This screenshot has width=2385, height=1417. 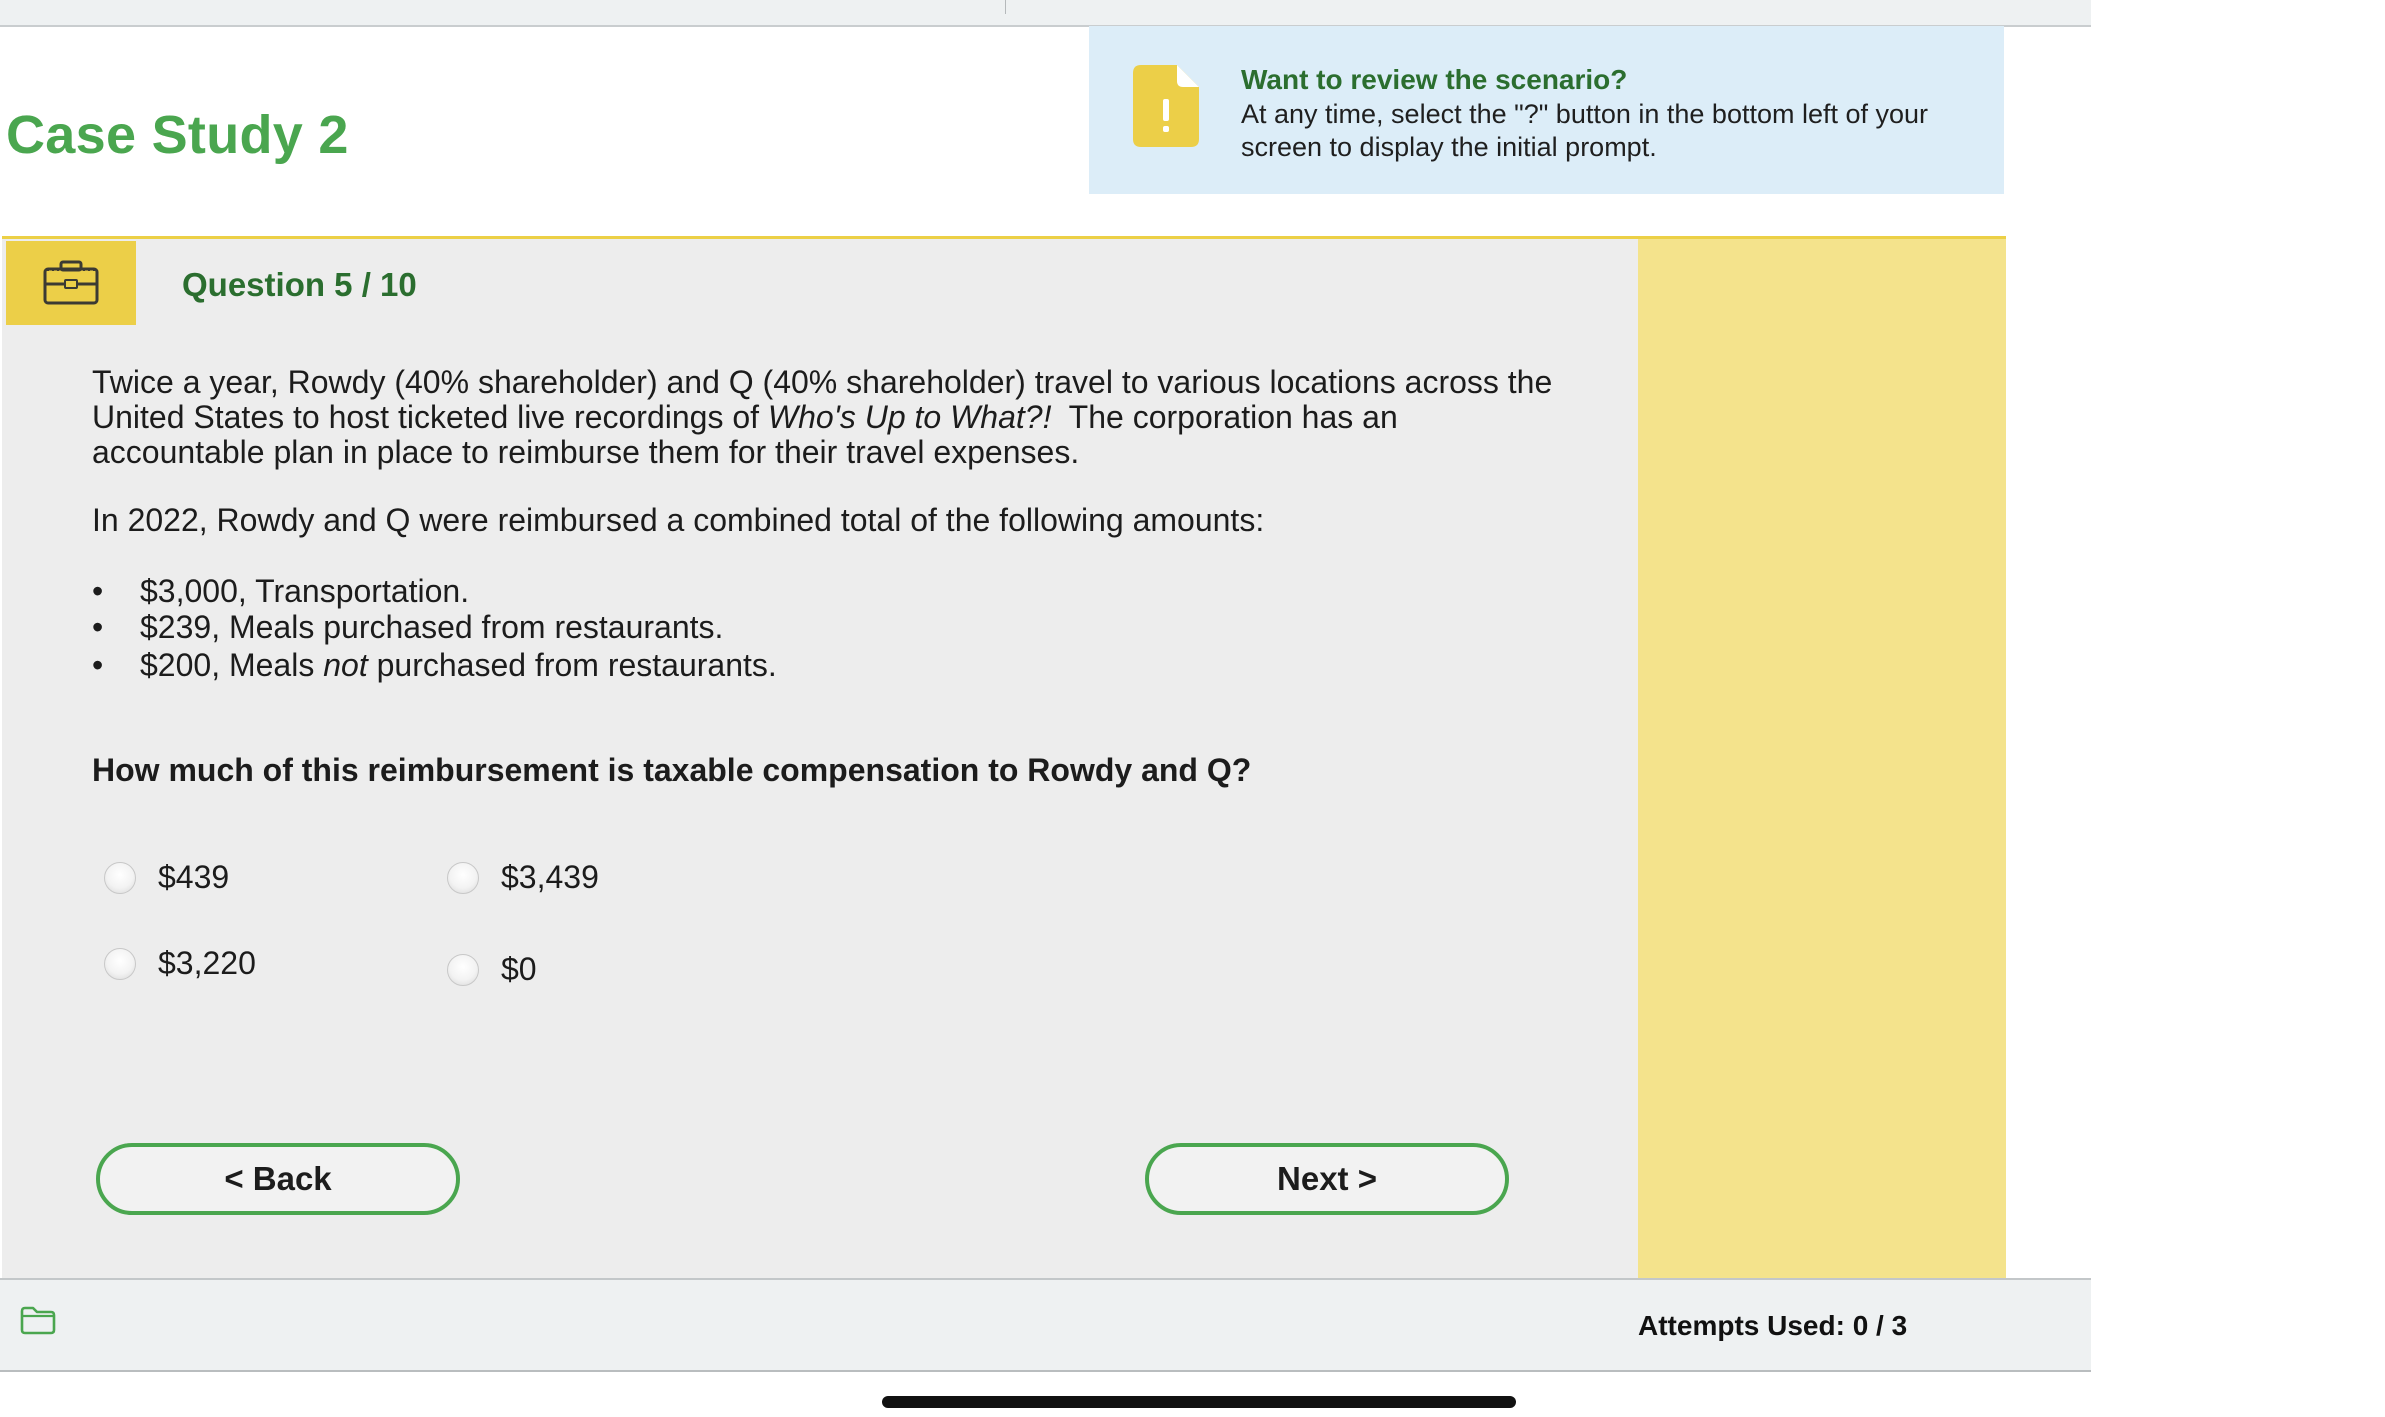 I want to click on page-title: Case Study 2, so click(x=177, y=135).